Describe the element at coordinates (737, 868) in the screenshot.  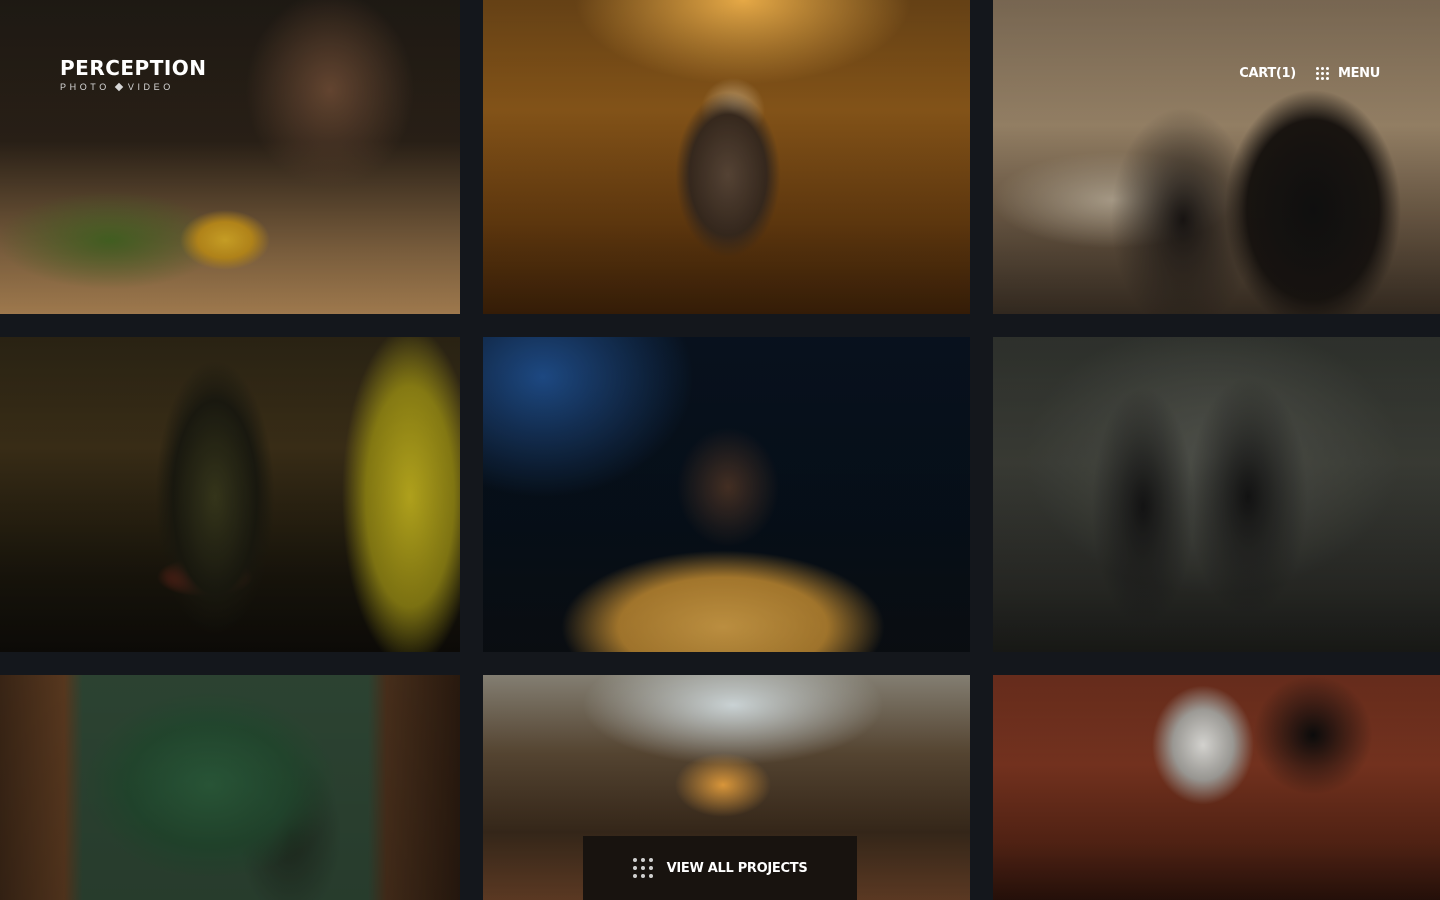
I see `view-all-projects-label: VIEW ALL PROJECTS` at that location.